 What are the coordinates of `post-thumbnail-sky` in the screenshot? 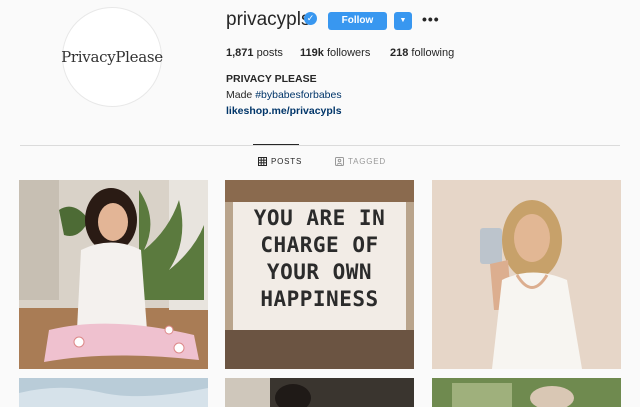 It's located at (113, 392).